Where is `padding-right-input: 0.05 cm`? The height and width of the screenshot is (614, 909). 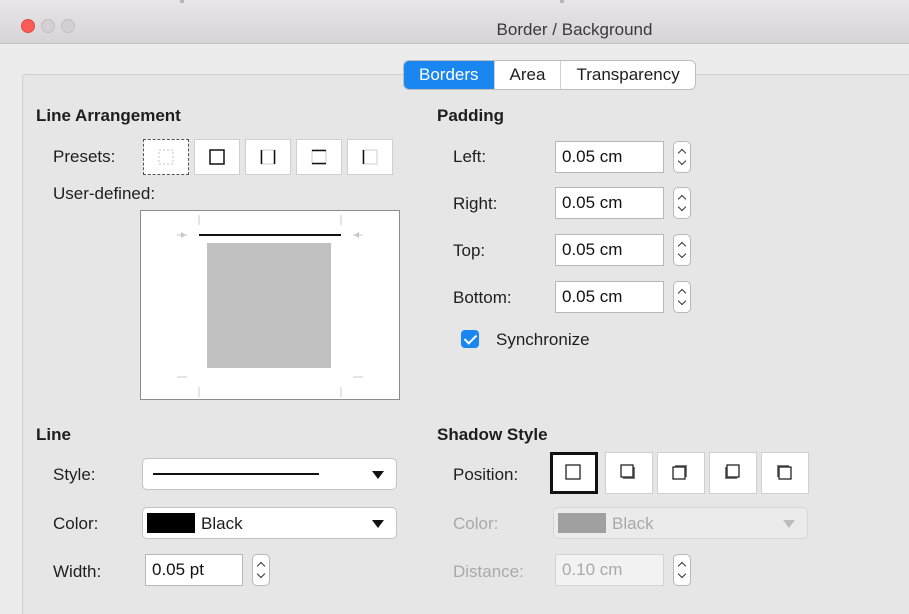 padding-right-input: 0.05 cm is located at coordinates (609, 203).